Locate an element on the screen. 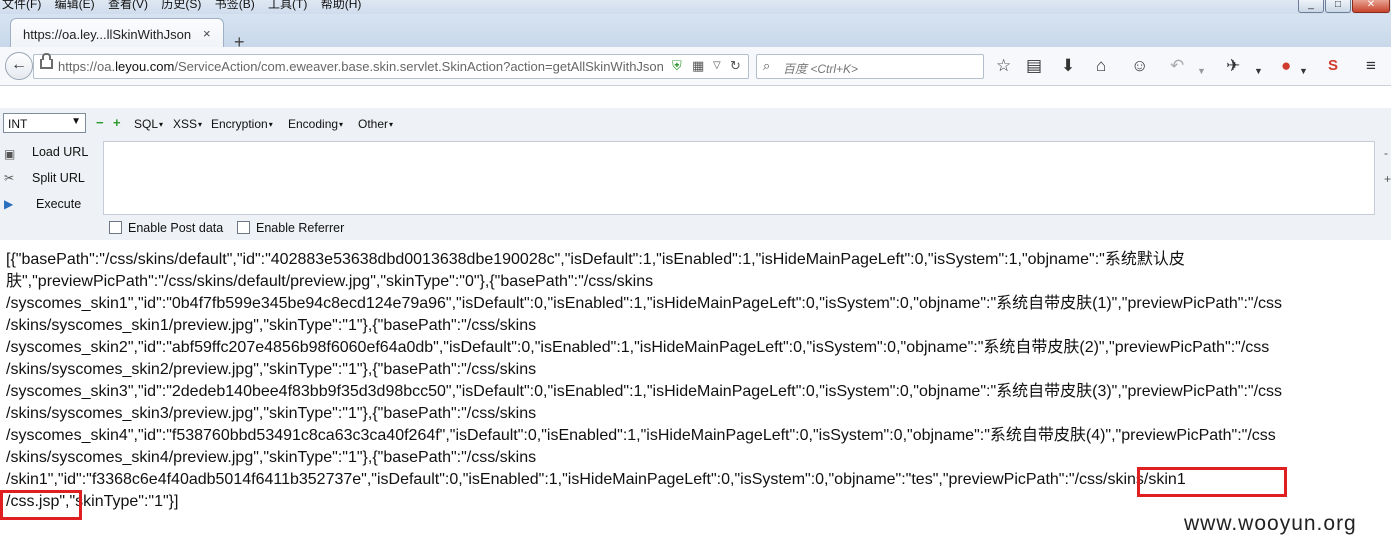 This screenshot has width=1391, height=553. dropdown-arrow-icon: ▽ is located at coordinates (717, 65).